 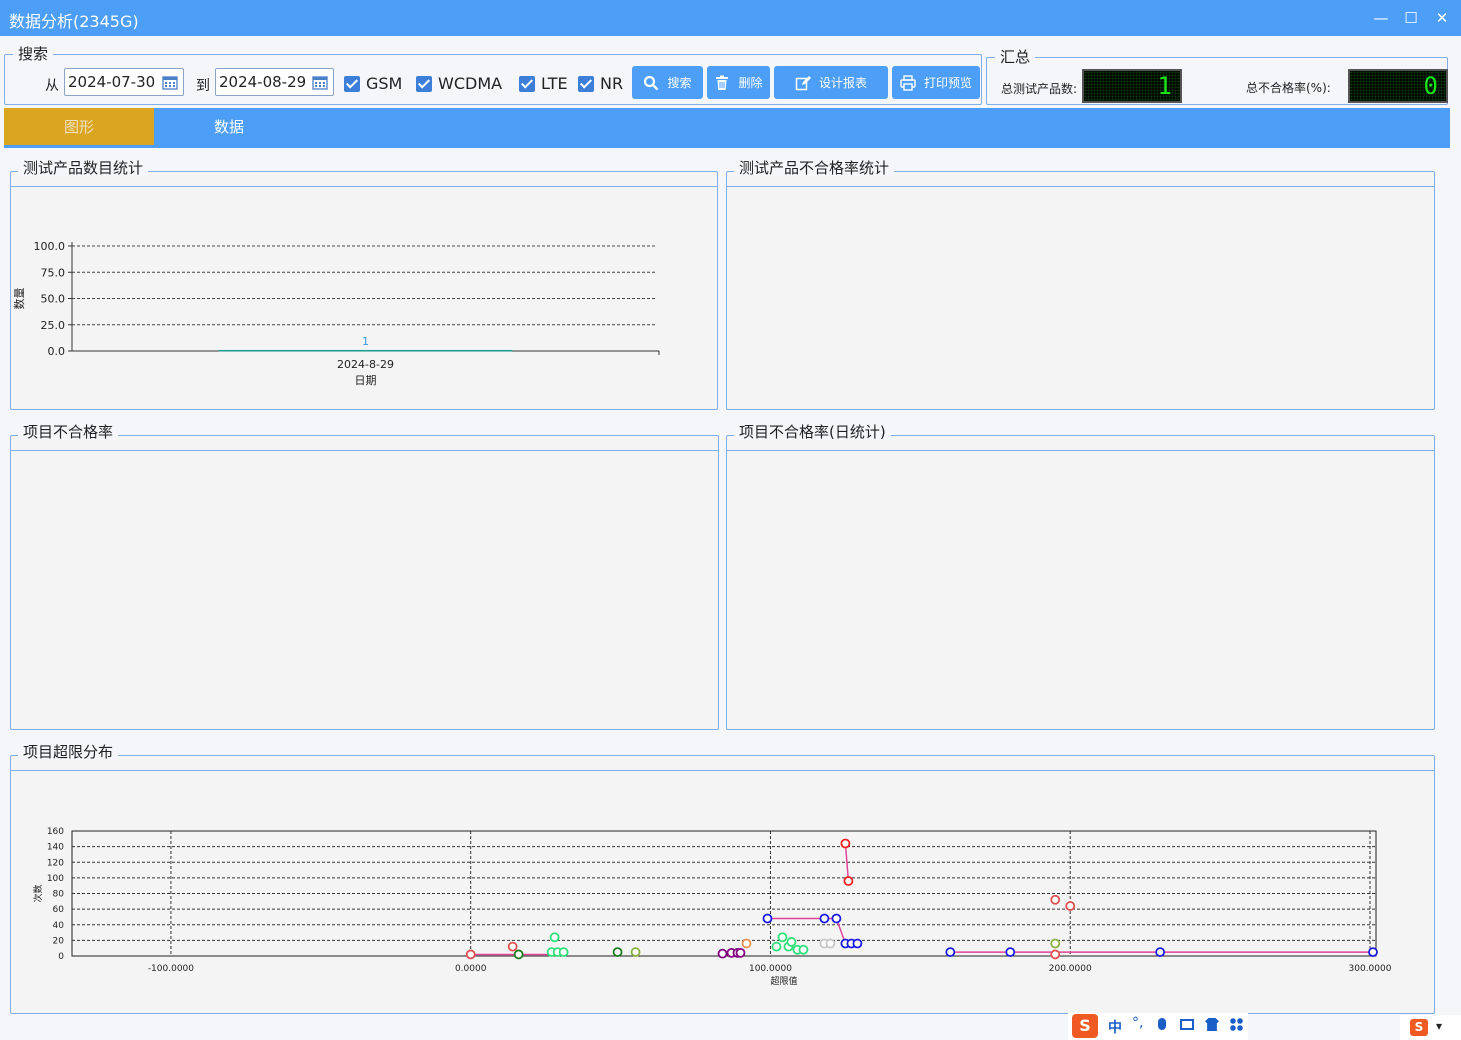 What do you see at coordinates (1080, 290) in the screenshot?
I see `fail-rate-frame` at bounding box center [1080, 290].